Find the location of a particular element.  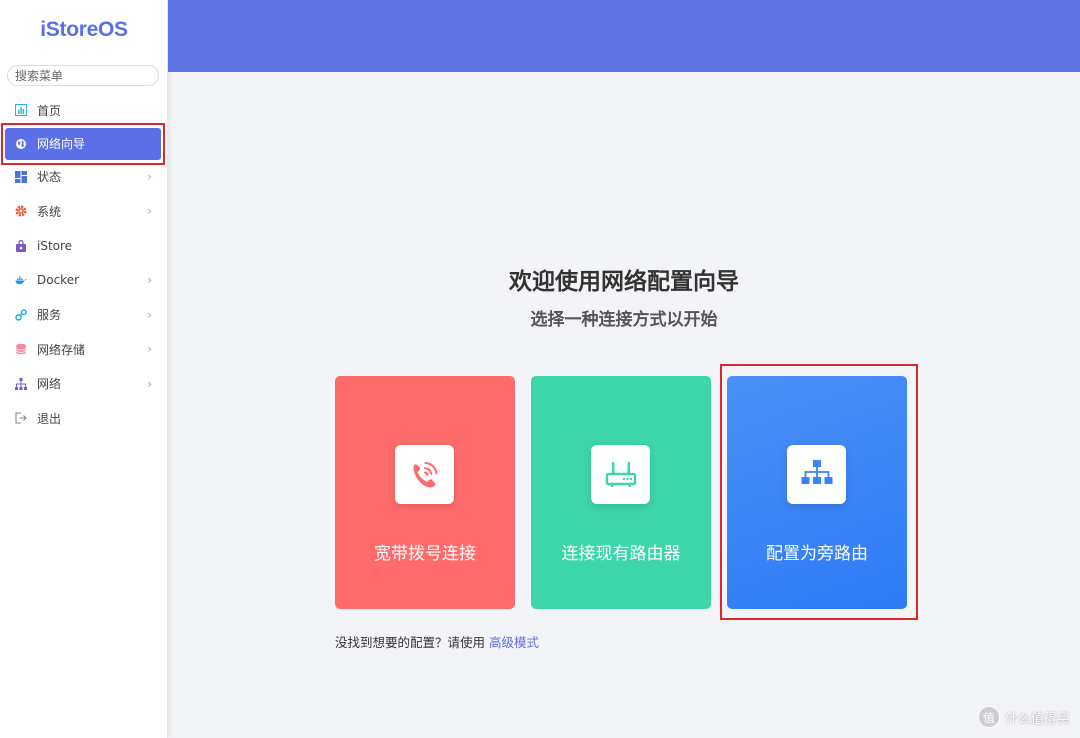

sidebar-item-label: iStore is located at coordinates (55, 245).